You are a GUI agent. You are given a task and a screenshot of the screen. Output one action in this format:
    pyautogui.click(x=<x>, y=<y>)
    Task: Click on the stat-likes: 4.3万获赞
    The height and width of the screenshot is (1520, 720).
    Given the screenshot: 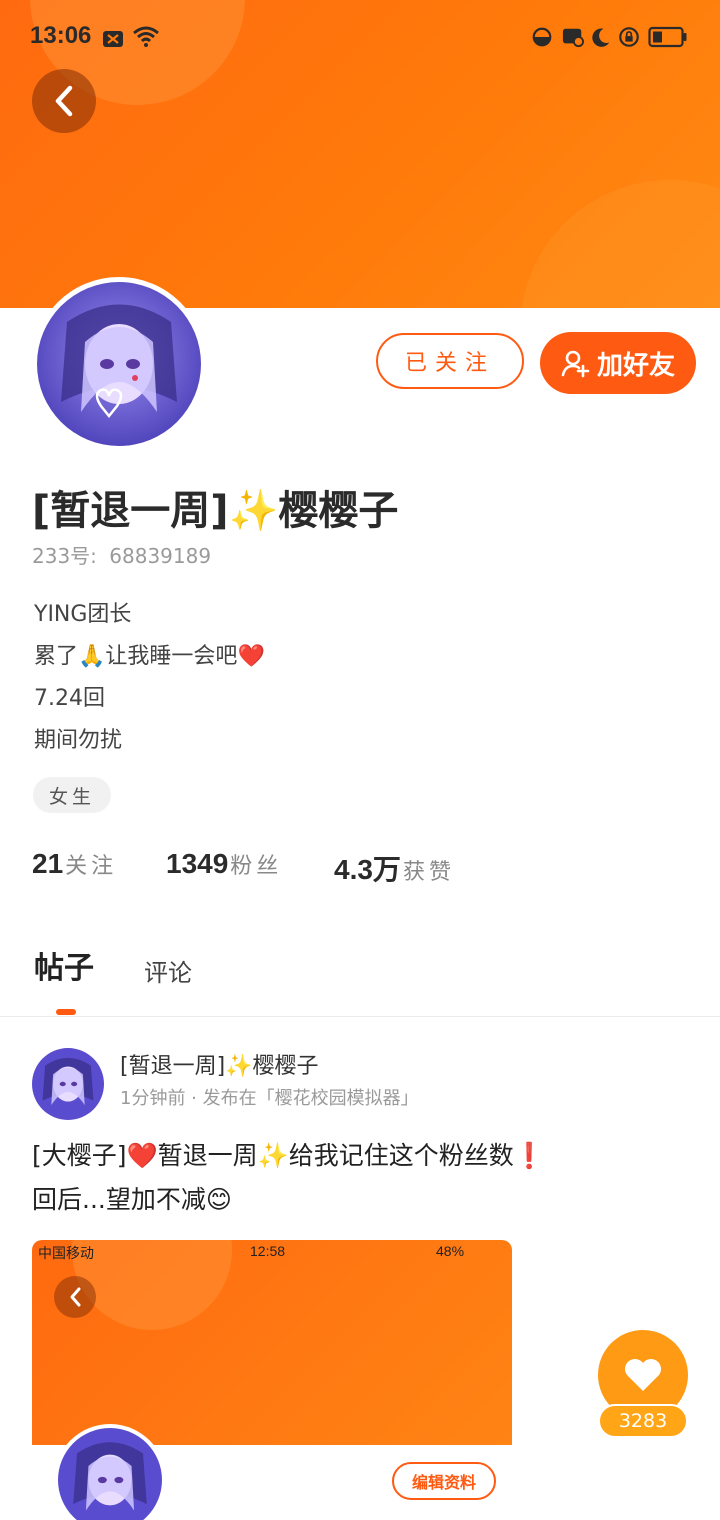 What is the action you would take?
    pyautogui.click(x=394, y=868)
    